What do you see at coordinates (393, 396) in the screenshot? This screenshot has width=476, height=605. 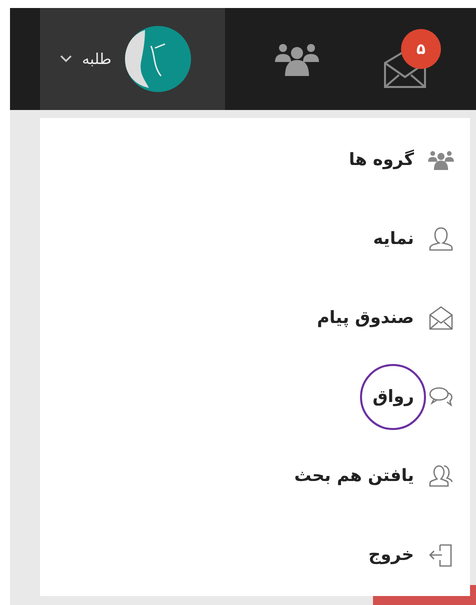 I see `menu-label: رواق` at bounding box center [393, 396].